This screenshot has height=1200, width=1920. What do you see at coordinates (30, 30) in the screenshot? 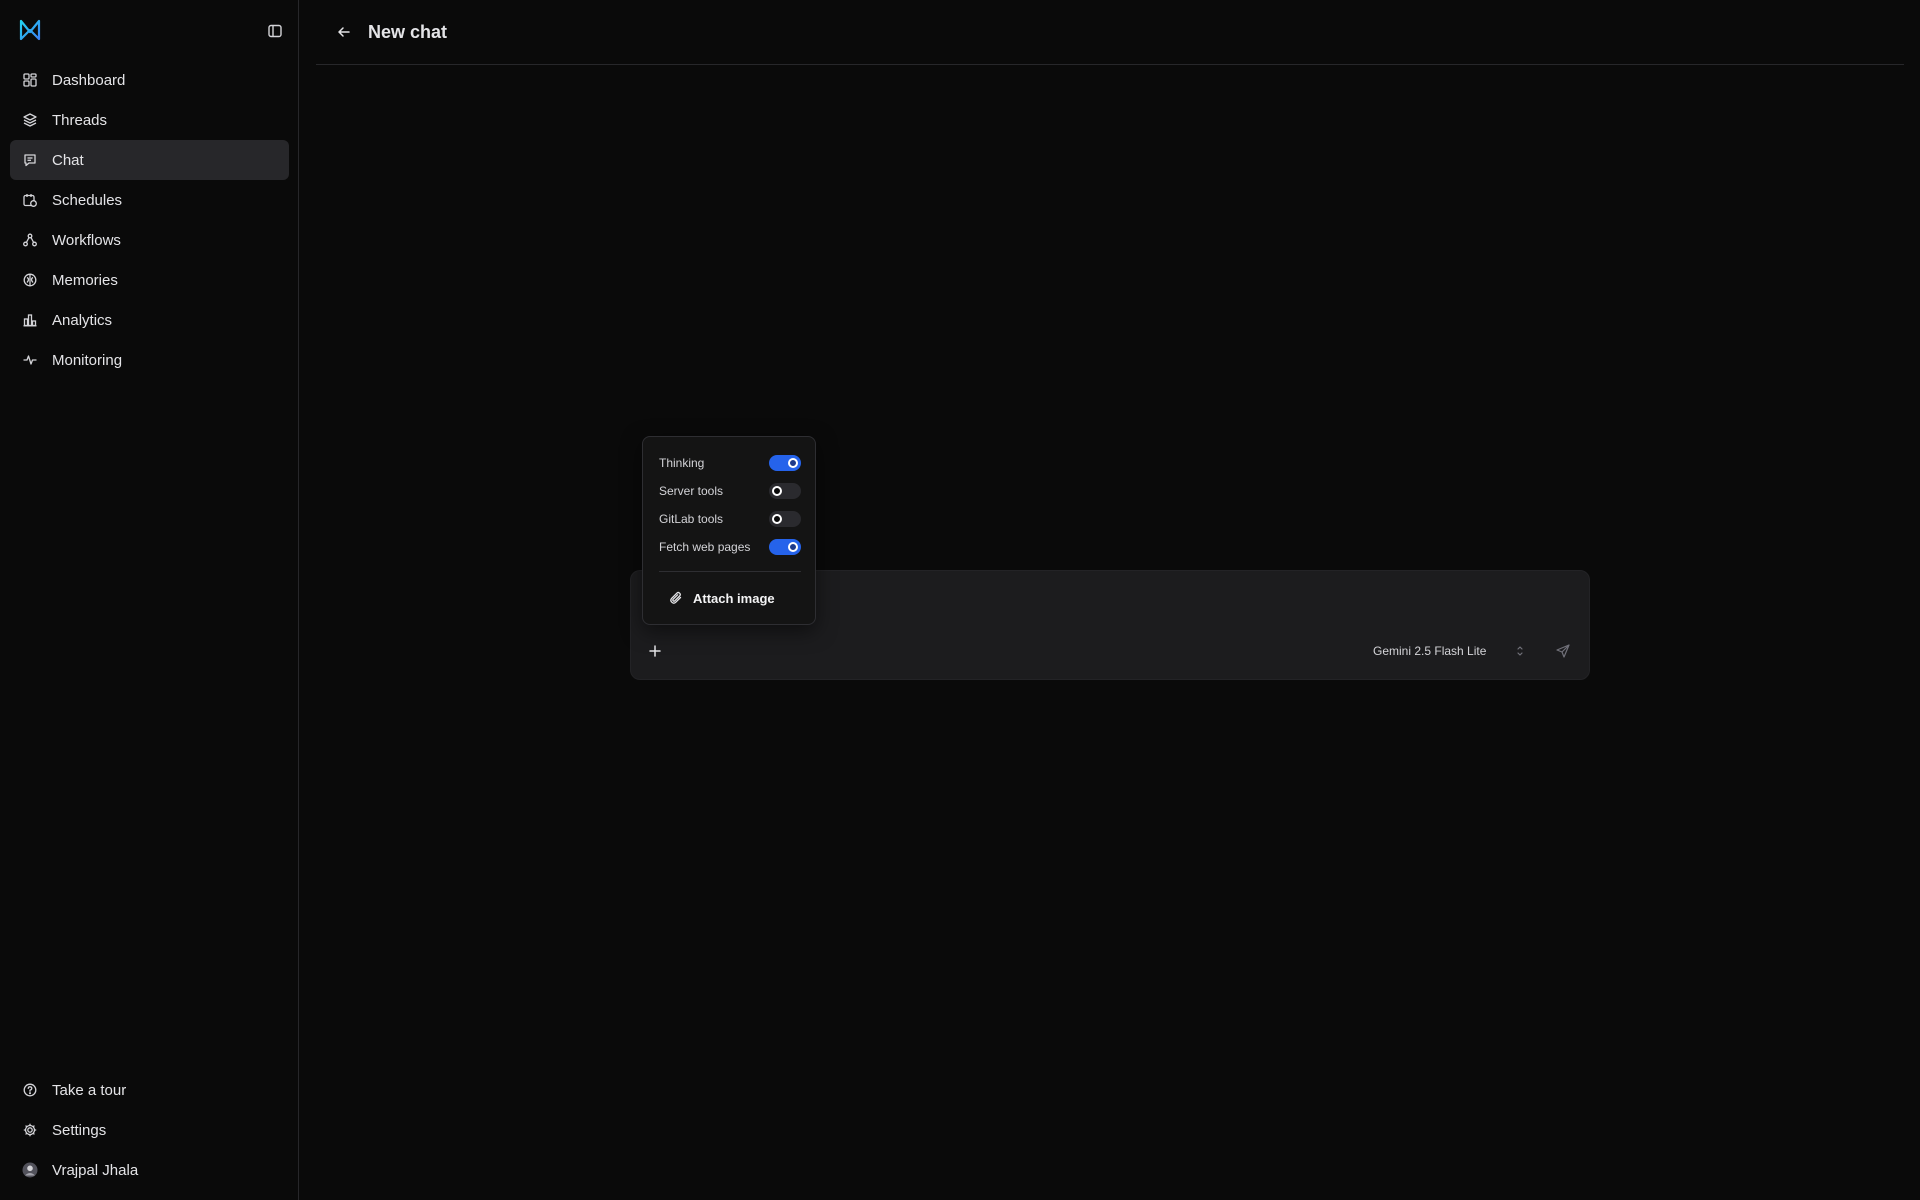
I see `logo-icon` at bounding box center [30, 30].